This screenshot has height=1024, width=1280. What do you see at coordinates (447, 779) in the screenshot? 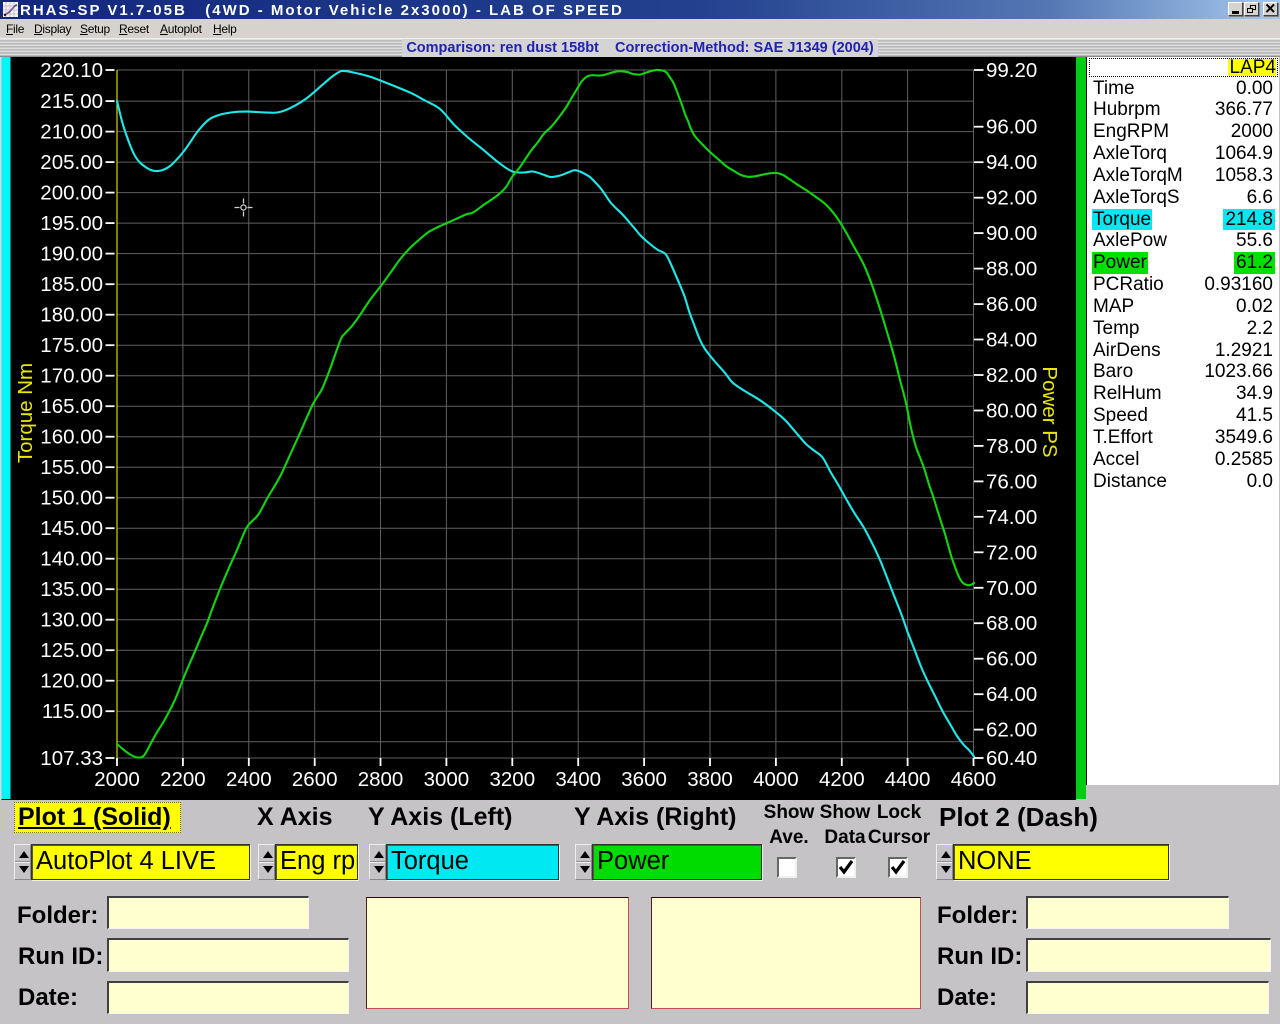
I see `svg-text: 3000` at bounding box center [447, 779].